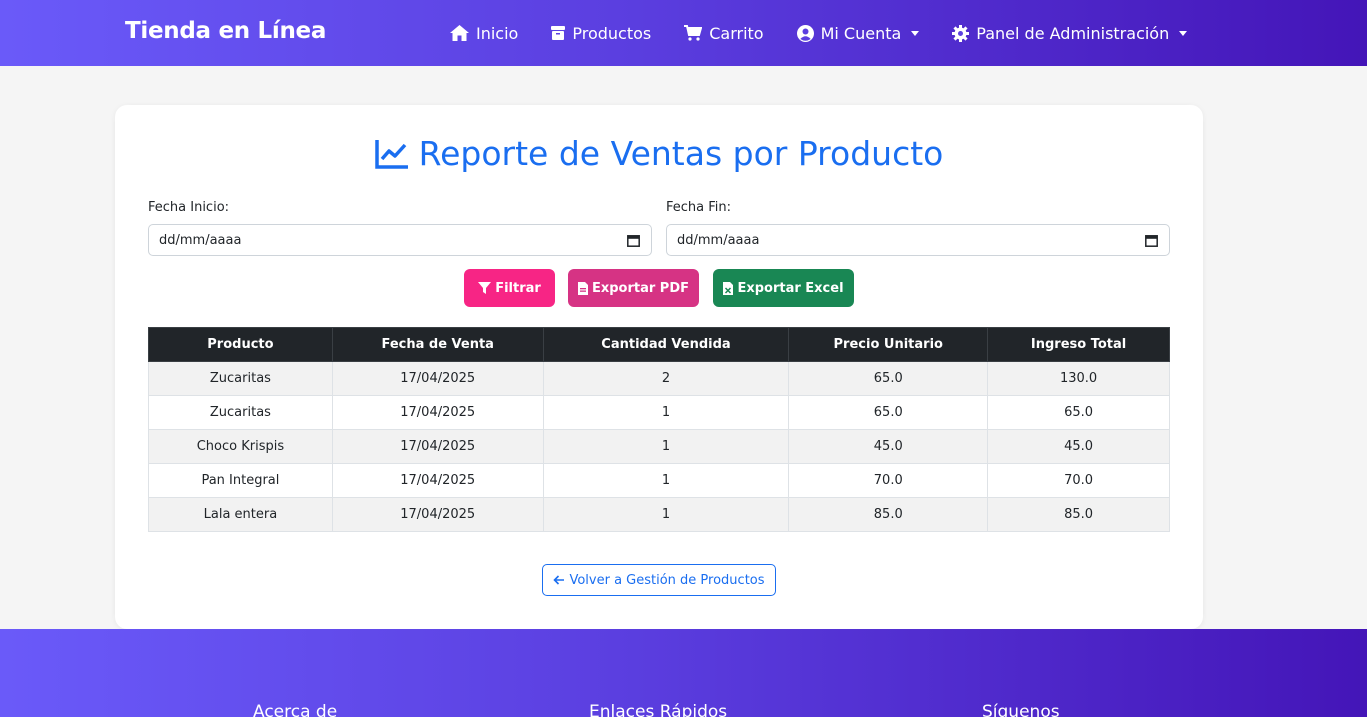 The image size is (1367, 717). What do you see at coordinates (1021, 709) in the screenshot?
I see `footer-heading-follow: Síguenos` at bounding box center [1021, 709].